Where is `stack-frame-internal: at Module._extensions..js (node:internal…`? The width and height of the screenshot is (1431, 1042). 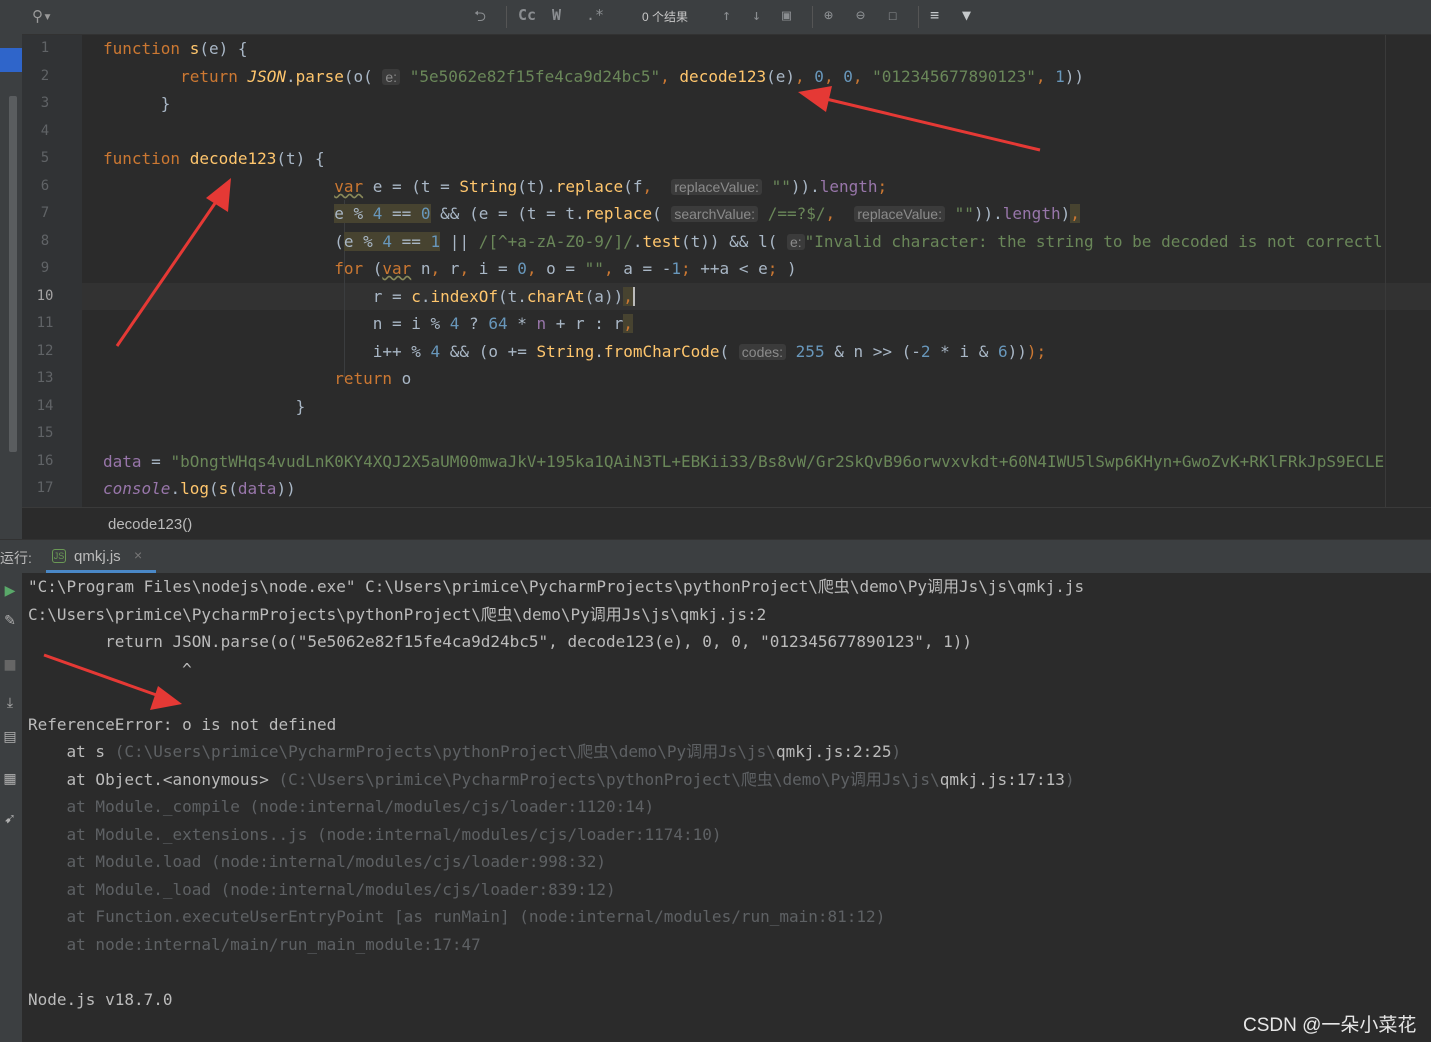
stack-frame-internal: at Module._extensions..js (node:internal… is located at coordinates (375, 834).